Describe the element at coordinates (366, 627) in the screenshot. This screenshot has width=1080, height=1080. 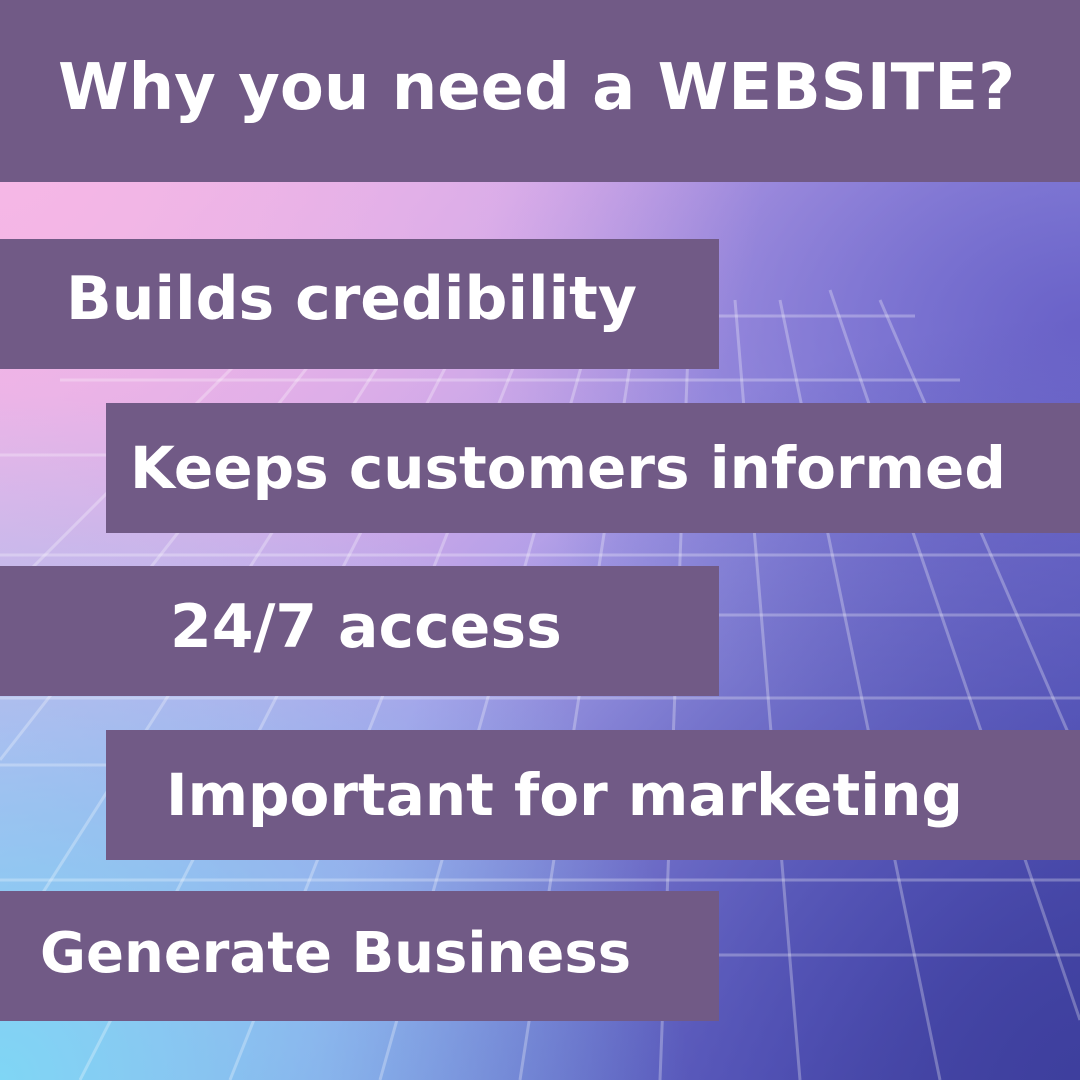
I see `benefit-label: 24/7 access` at that location.